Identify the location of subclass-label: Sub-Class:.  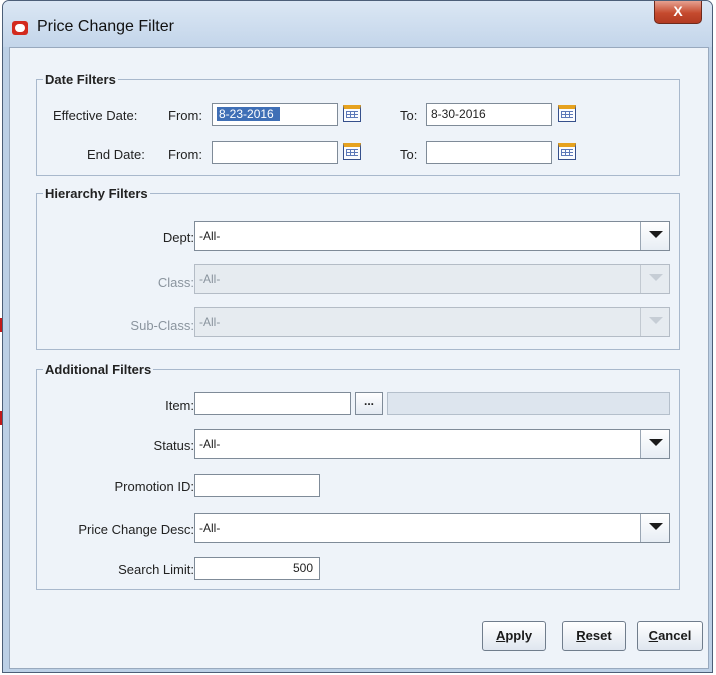
(162, 325).